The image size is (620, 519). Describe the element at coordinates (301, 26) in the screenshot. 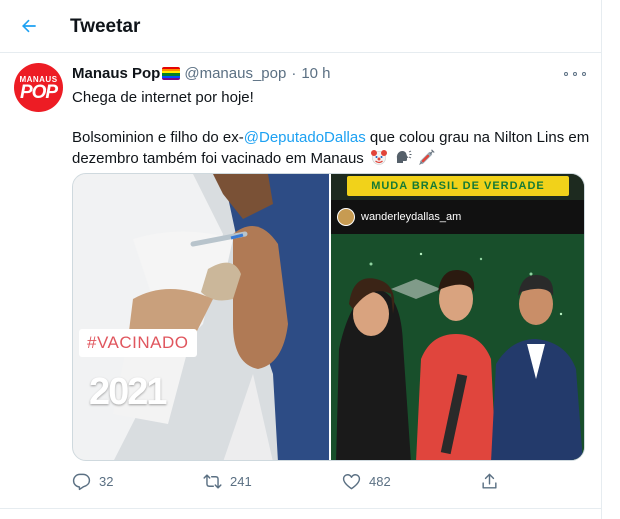

I see `page-header: Tweetar` at that location.